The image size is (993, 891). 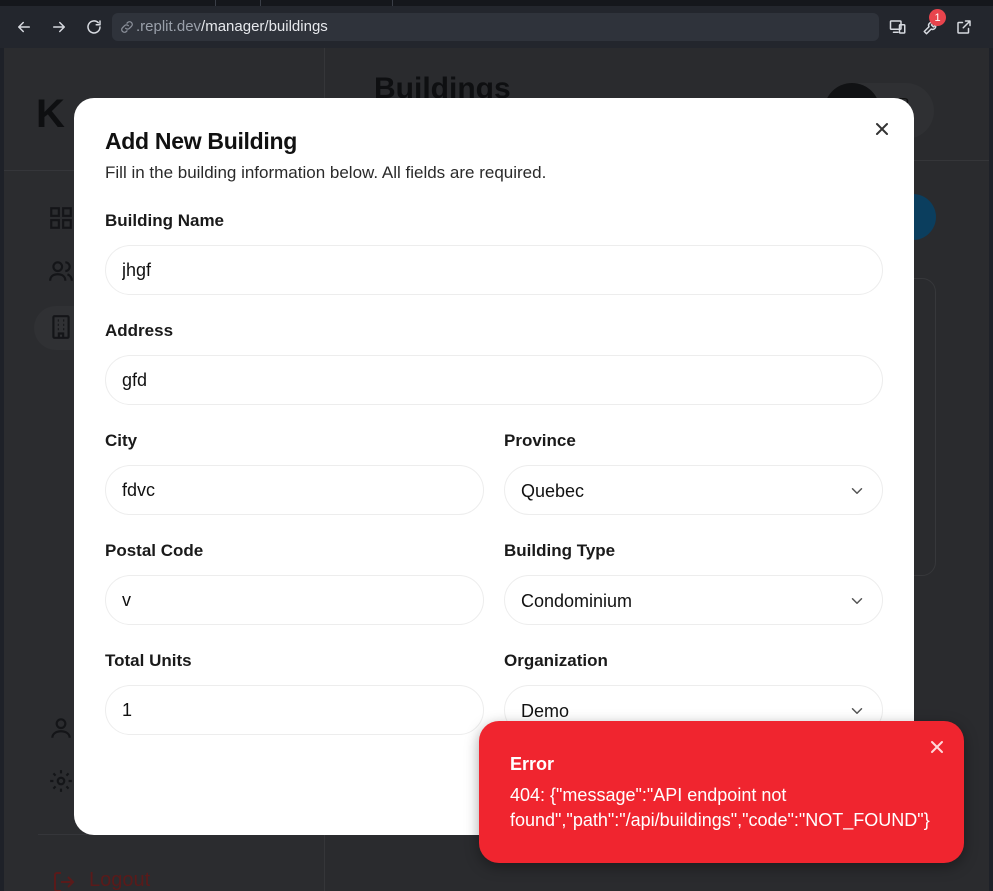 I want to click on extensions-badge: 1, so click(x=937, y=17).